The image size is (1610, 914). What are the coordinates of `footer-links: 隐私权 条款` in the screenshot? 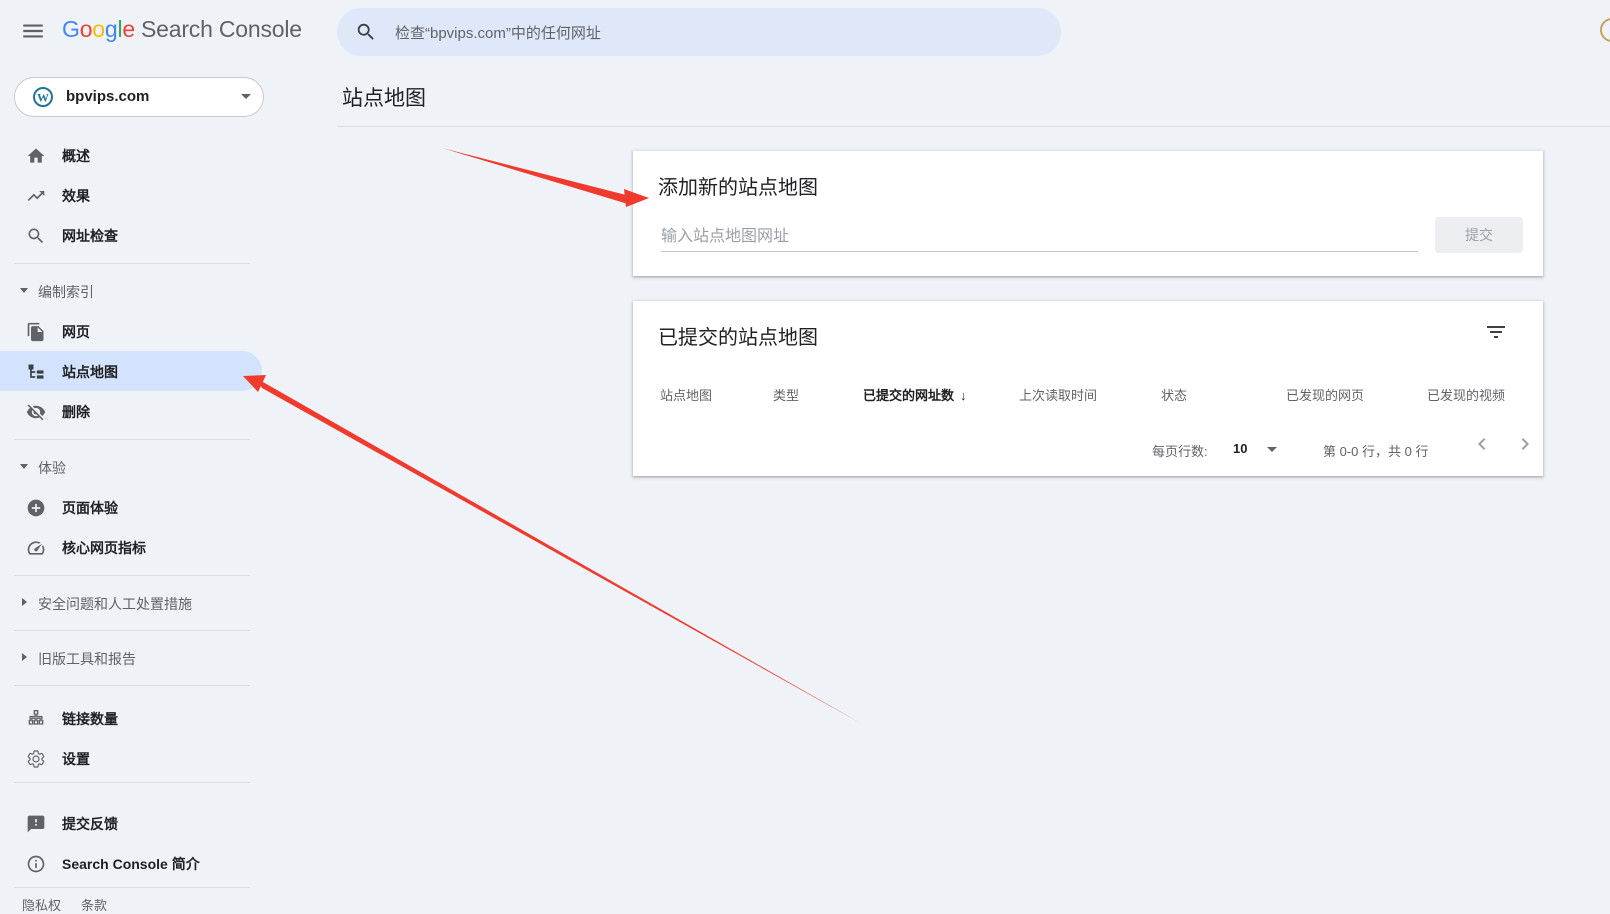 It's located at (74, 904).